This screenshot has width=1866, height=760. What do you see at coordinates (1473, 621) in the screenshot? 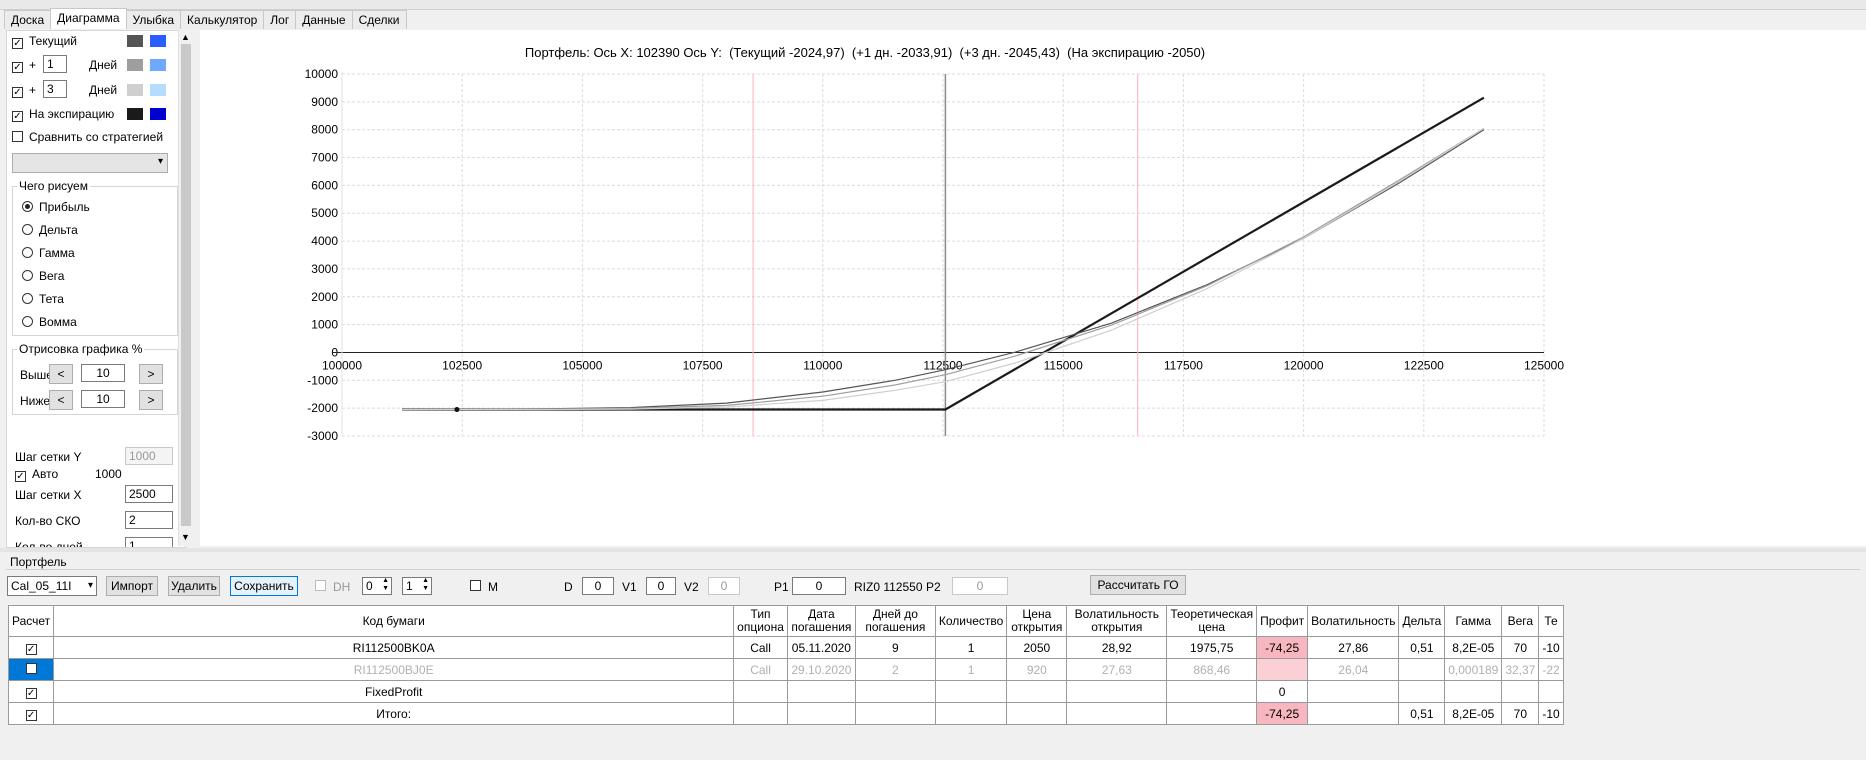
I see `col-header: Гамма` at bounding box center [1473, 621].